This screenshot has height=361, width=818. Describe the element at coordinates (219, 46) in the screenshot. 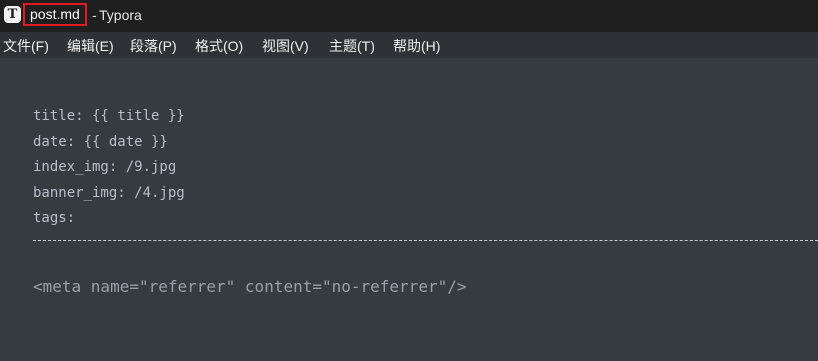

I see `menu-format: 格式(O)` at that location.